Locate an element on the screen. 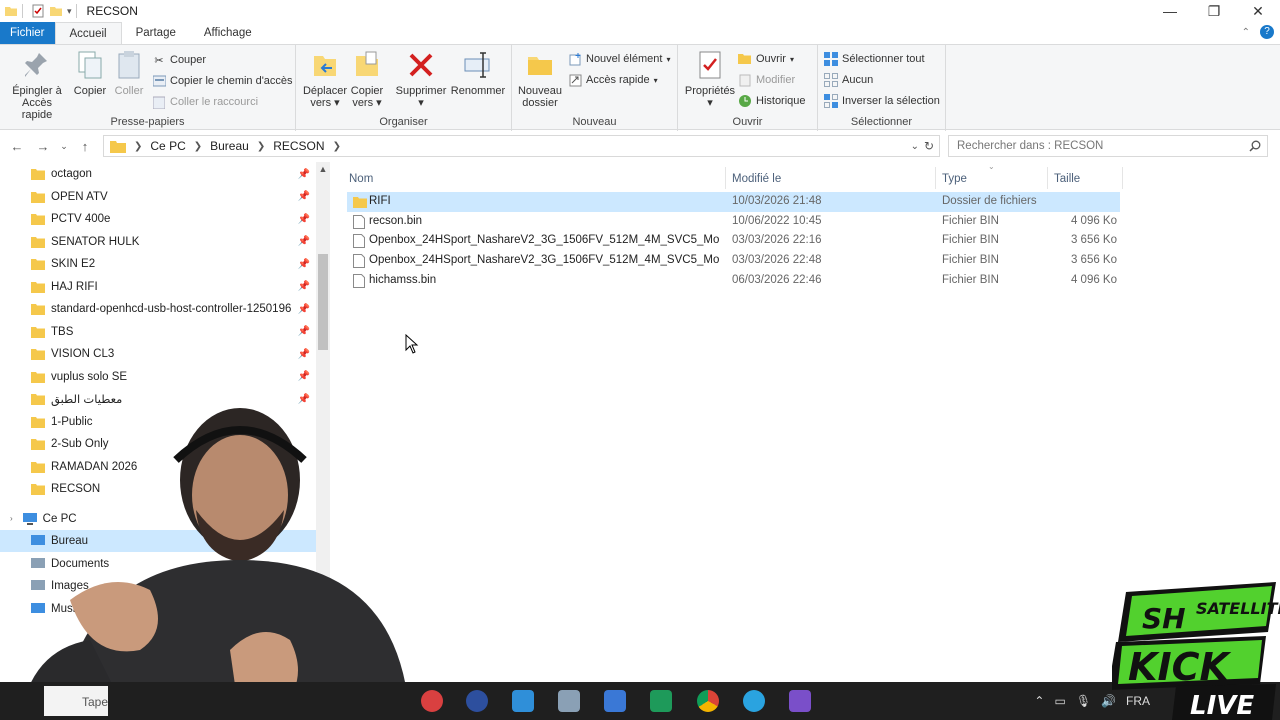  file-row: RIFI 10/03/2026 21:48 Dossier de fichiers is located at coordinates (733, 202).